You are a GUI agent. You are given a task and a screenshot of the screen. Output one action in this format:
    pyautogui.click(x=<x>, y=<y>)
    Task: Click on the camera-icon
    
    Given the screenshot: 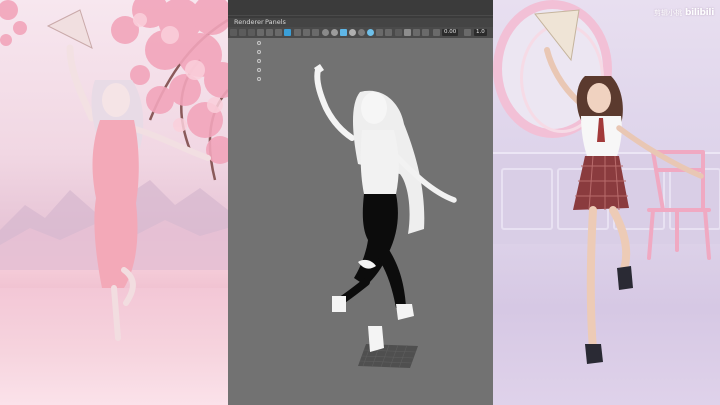 What is the action you would take?
    pyautogui.click(x=287, y=32)
    